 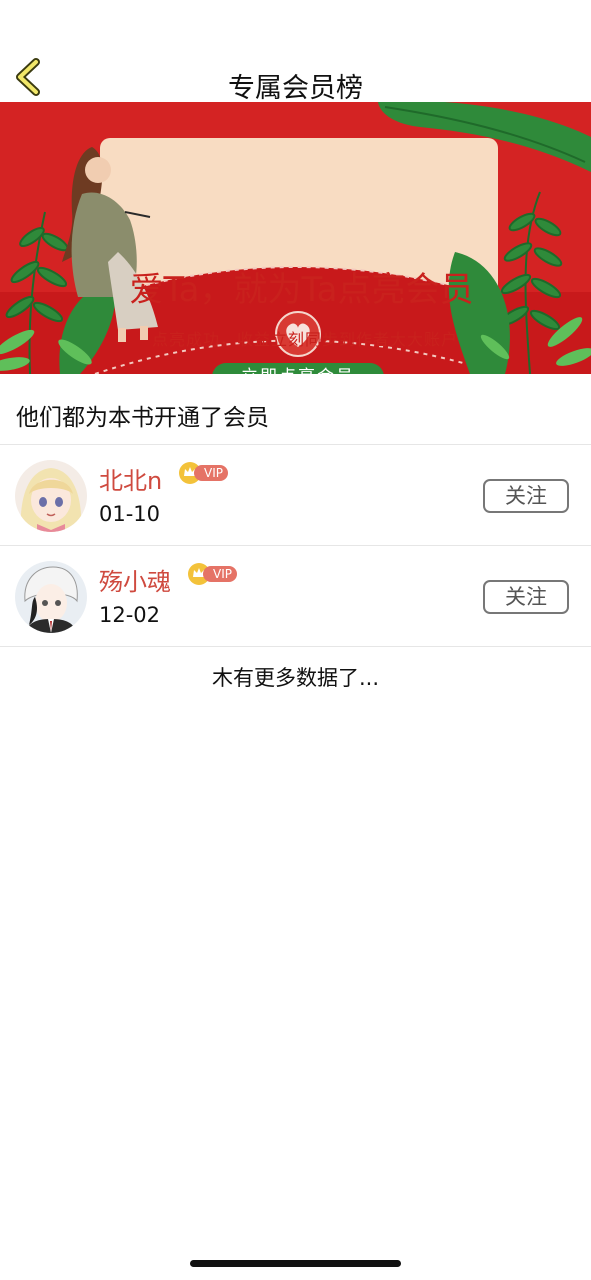 I want to click on member-date: 12-02, so click(x=130, y=615).